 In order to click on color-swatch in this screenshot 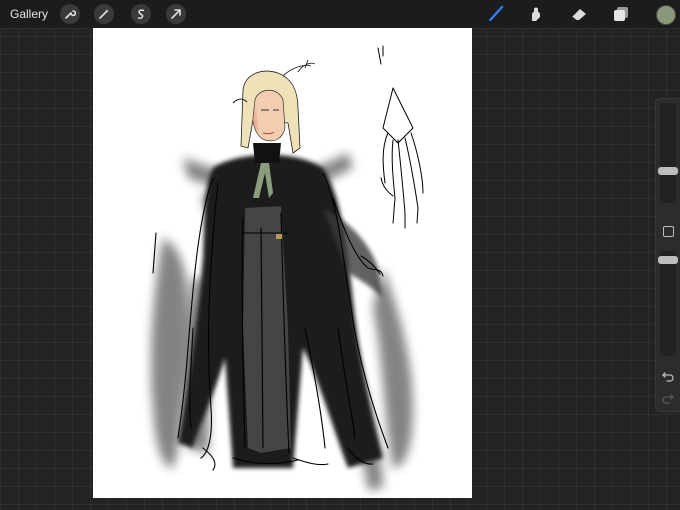, I will do `click(666, 15)`.